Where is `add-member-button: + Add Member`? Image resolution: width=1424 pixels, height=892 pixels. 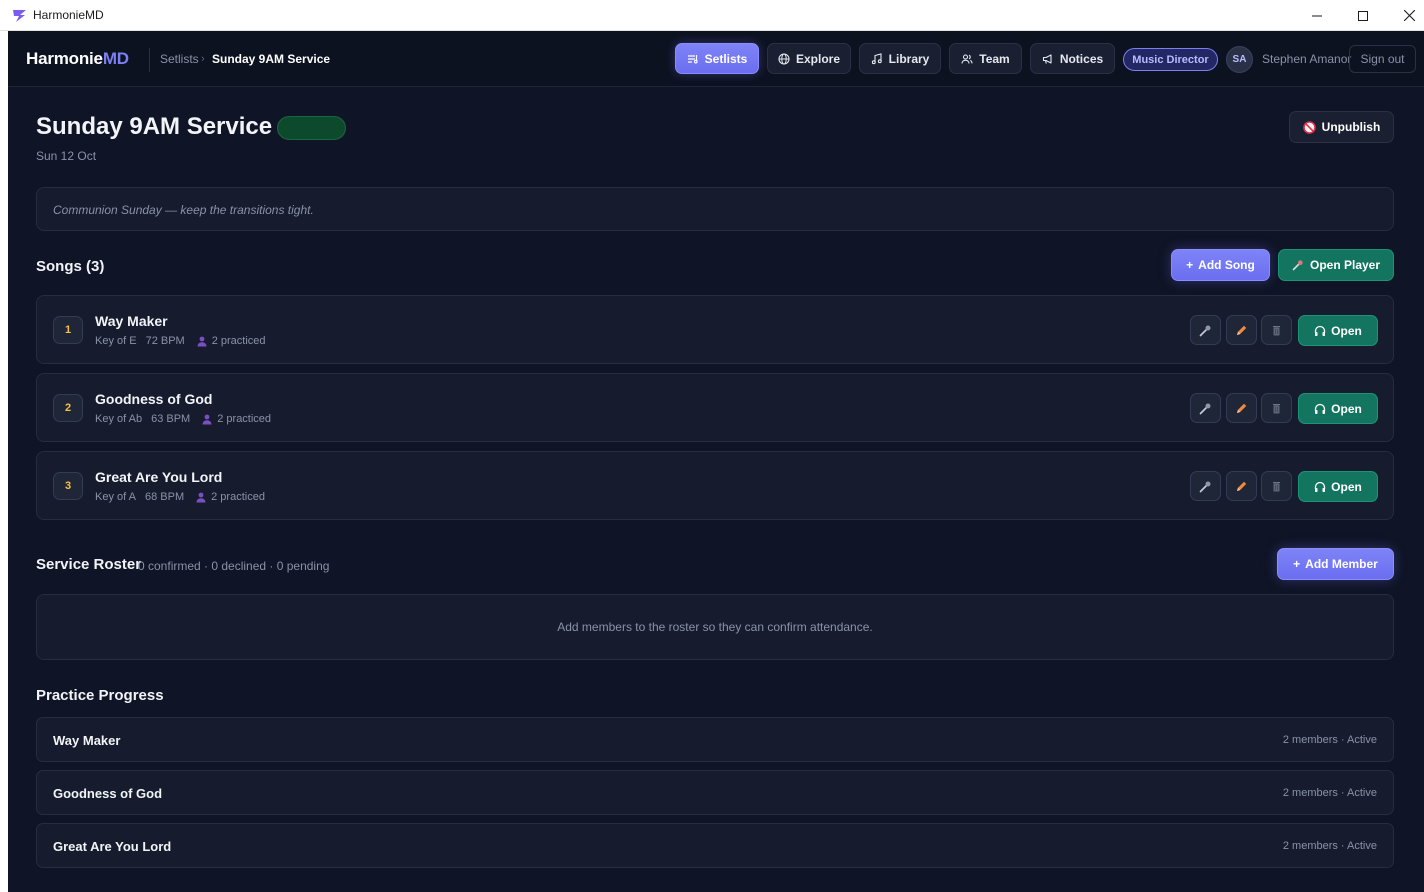
add-member-button: + Add Member is located at coordinates (1335, 564).